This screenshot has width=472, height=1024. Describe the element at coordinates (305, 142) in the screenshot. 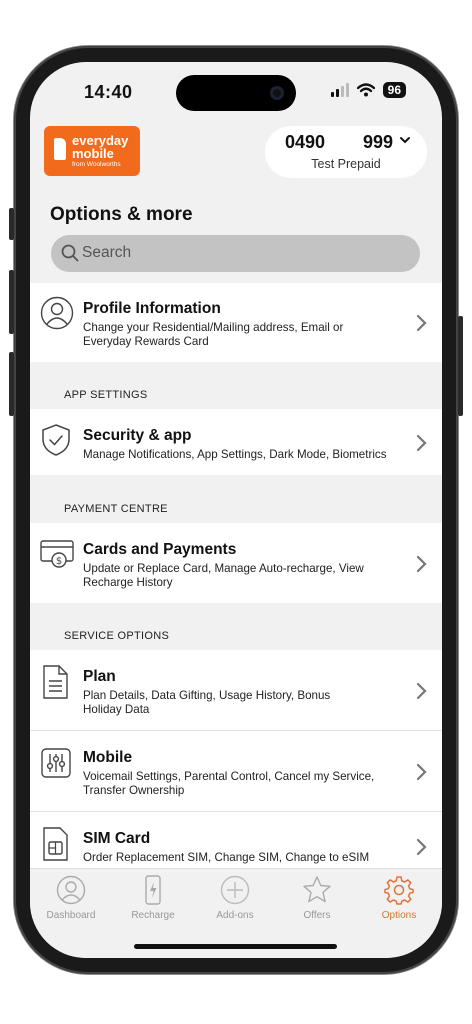

I see `account-number-prefix: 0490` at that location.